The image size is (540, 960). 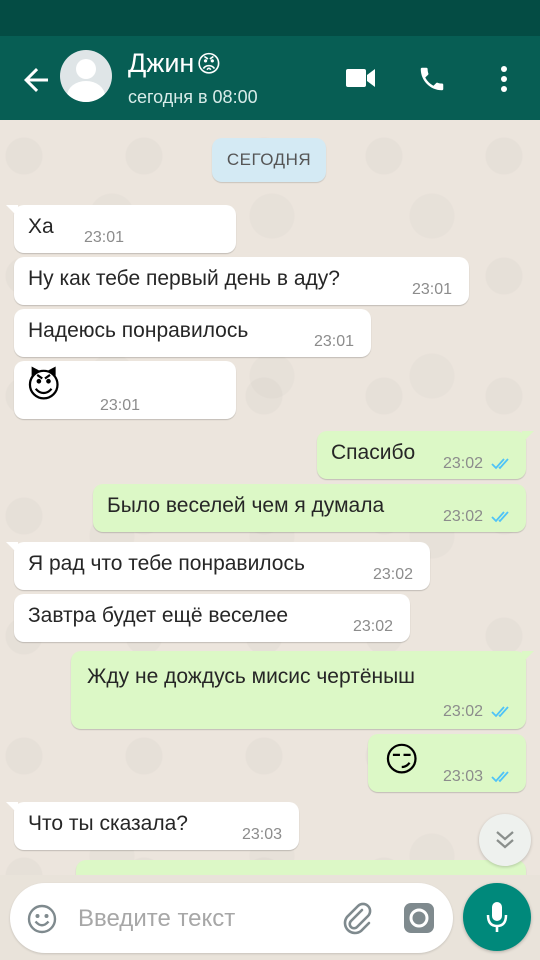 I want to click on message-text: Жду не дождусь мисис чертёныш, so click(x=251, y=676).